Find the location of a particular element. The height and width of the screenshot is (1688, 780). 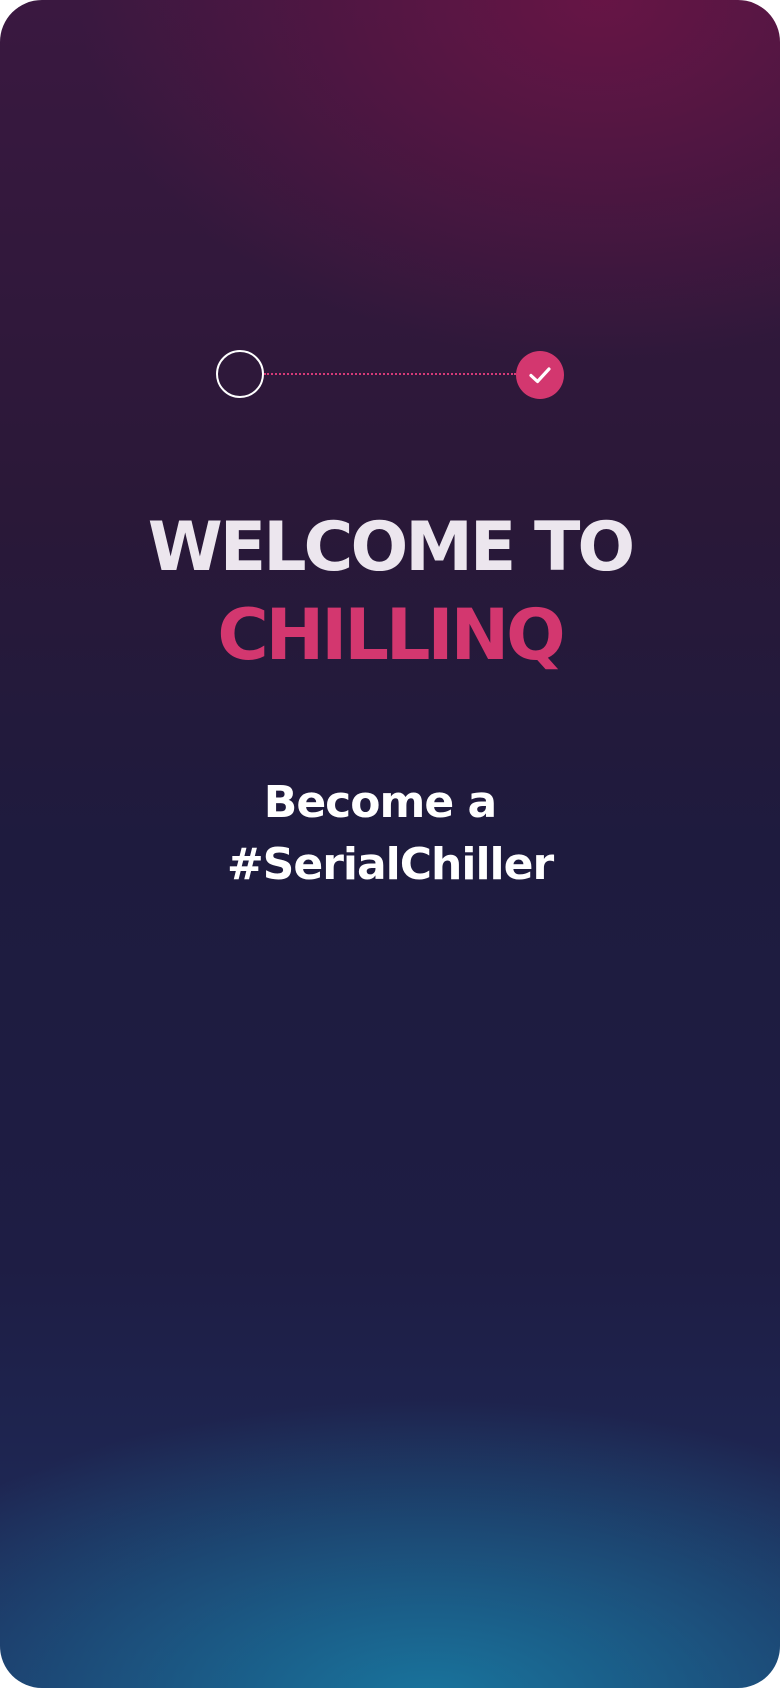

step-connector-line is located at coordinates (390, 374).